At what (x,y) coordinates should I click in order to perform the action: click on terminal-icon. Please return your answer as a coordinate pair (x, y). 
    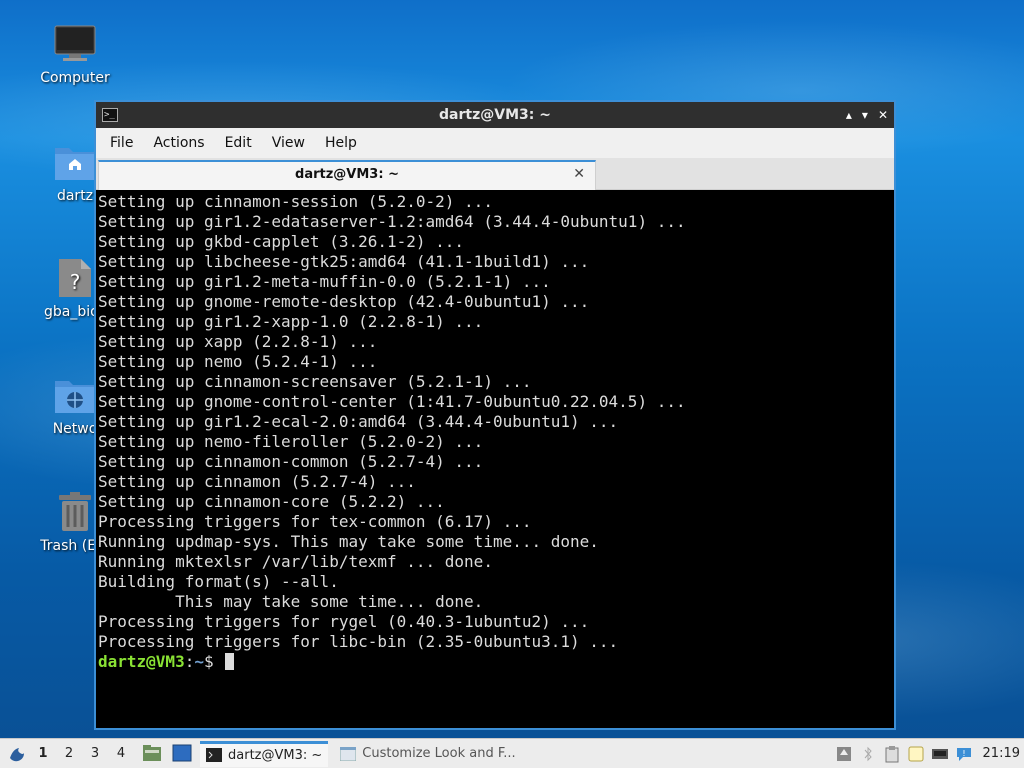
    Looking at the image, I should click on (214, 755).